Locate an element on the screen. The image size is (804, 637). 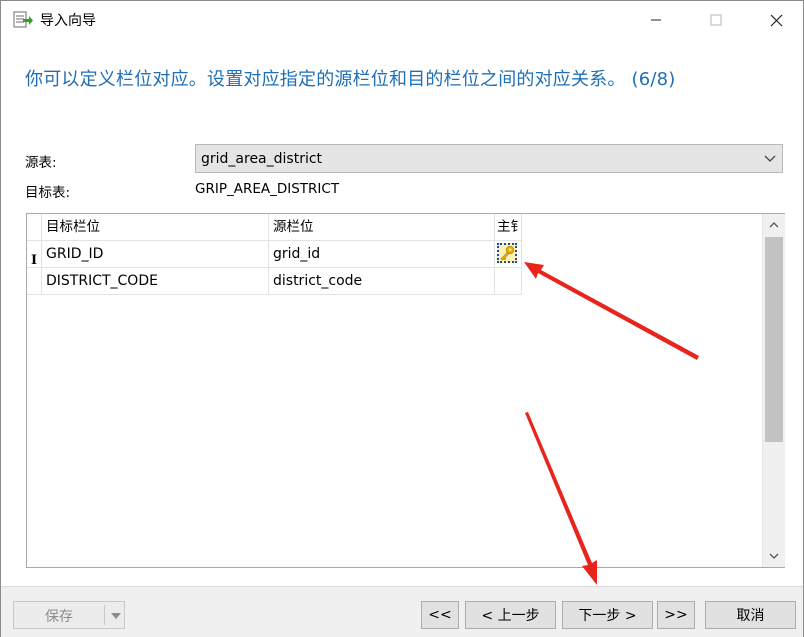
source-field-cell: district_code is located at coordinates (382, 281).